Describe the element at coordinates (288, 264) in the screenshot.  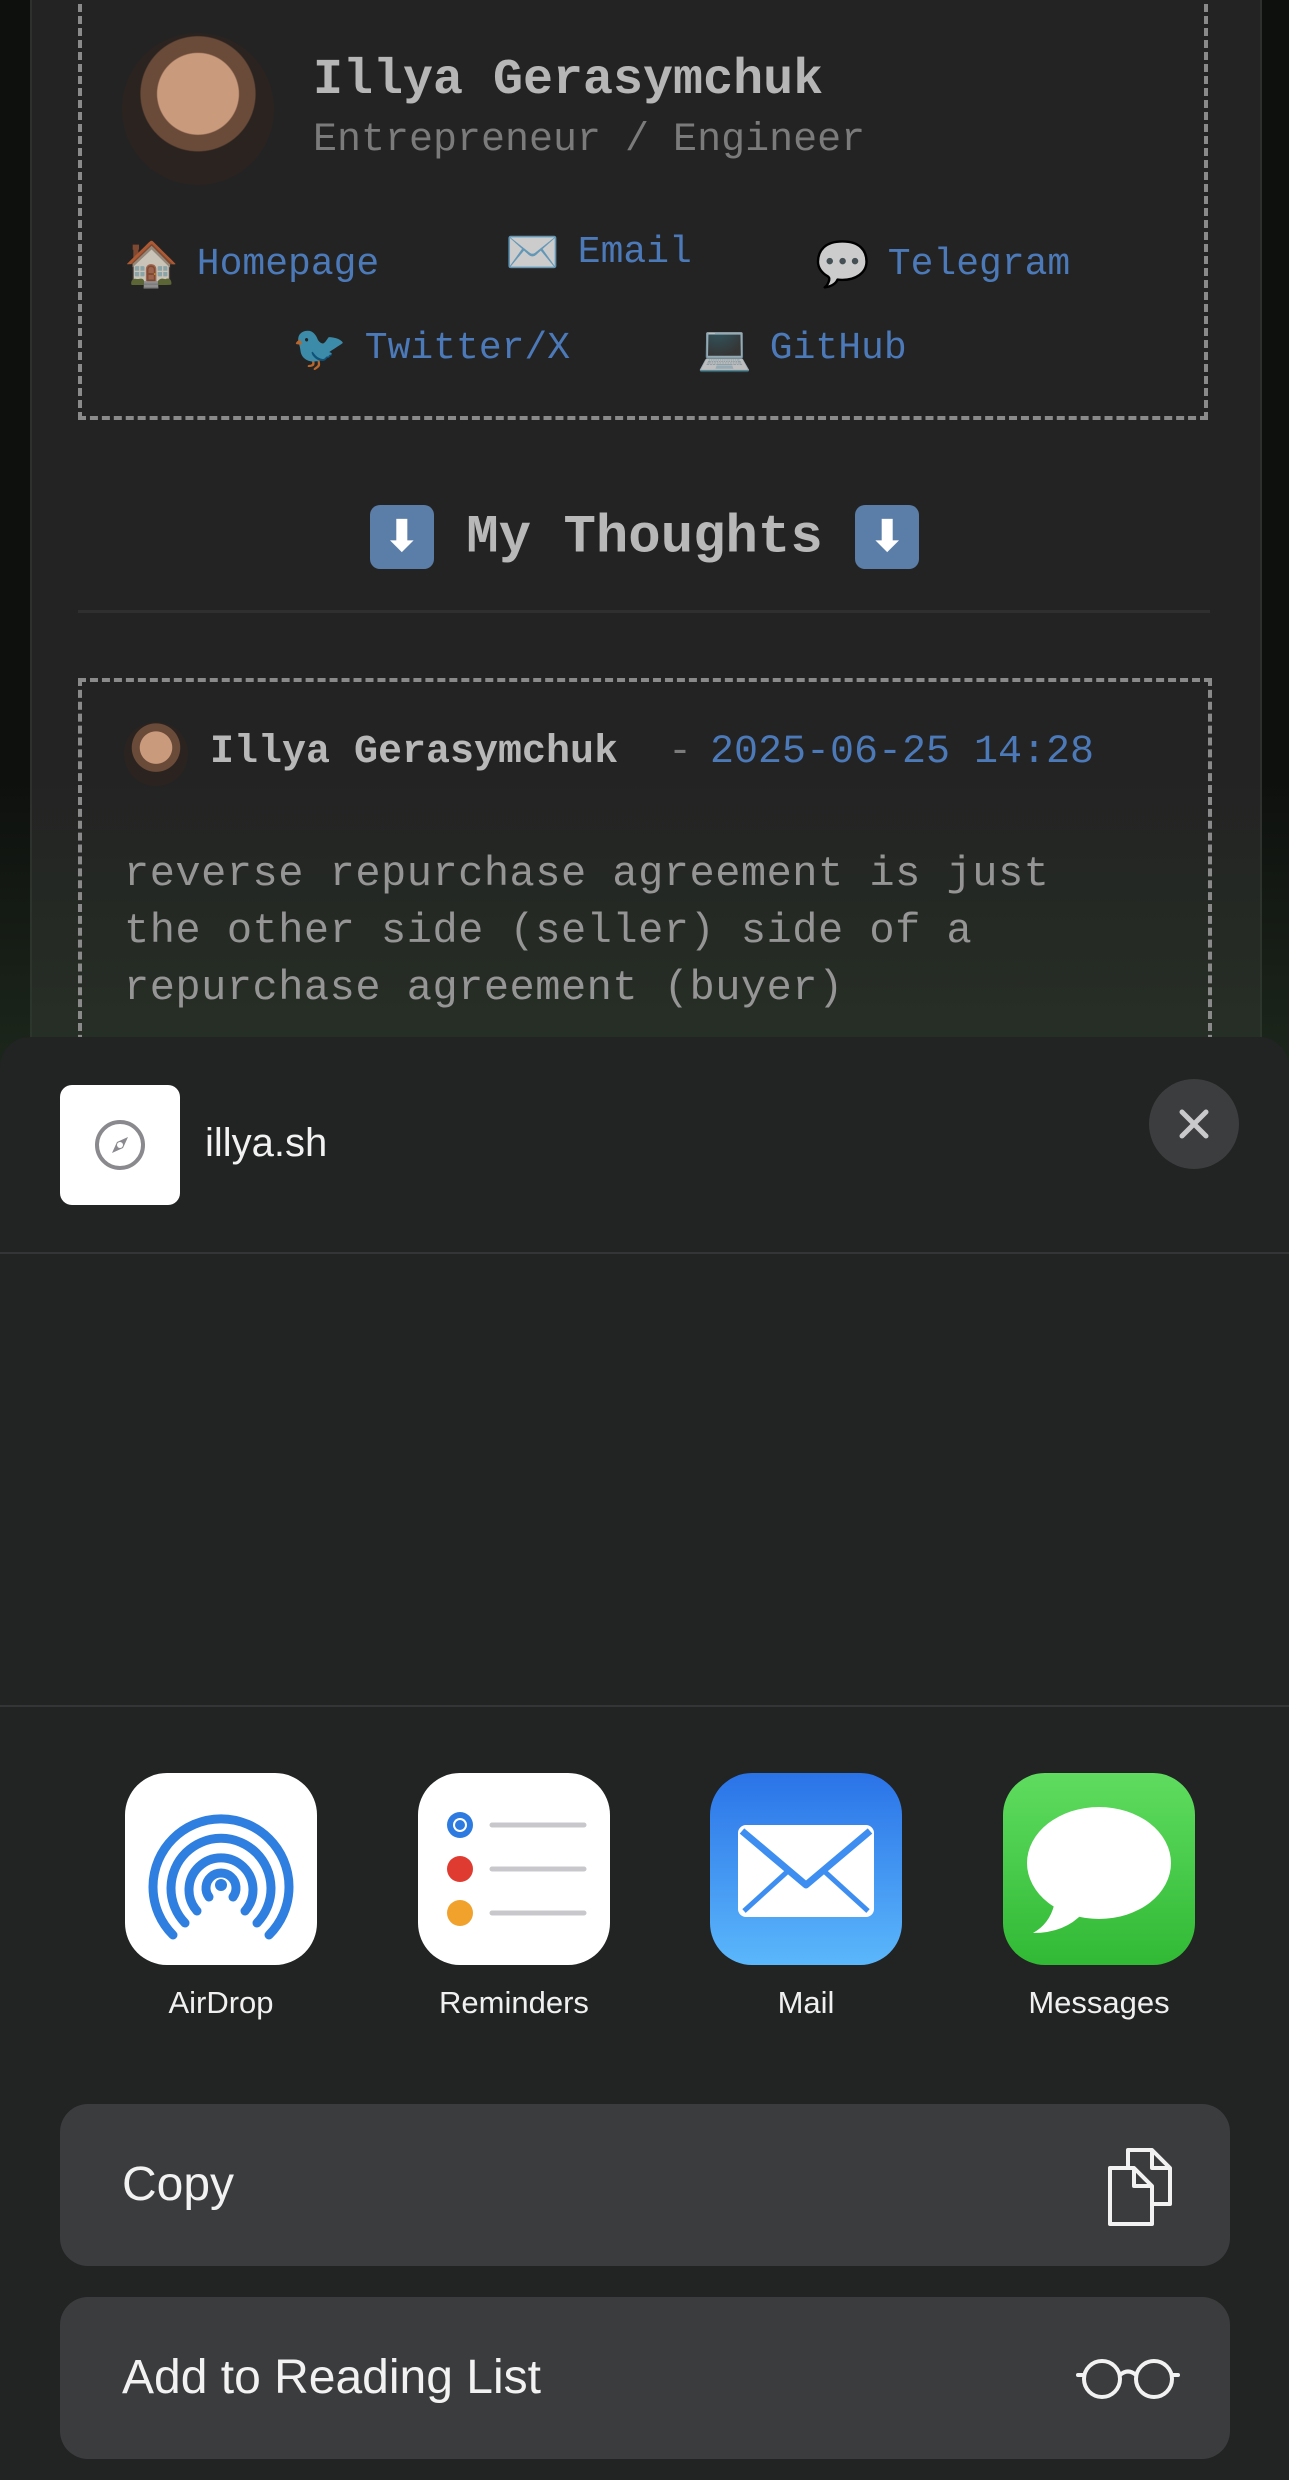
I see `homepage-link-label: Homepage` at that location.